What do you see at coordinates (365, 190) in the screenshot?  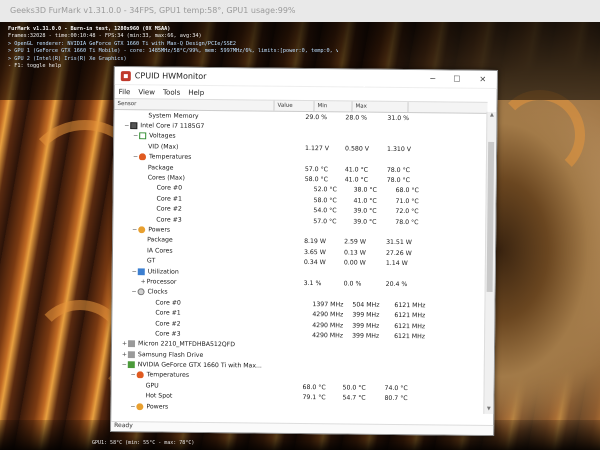 I see `sensor-min: 38.0 °C` at bounding box center [365, 190].